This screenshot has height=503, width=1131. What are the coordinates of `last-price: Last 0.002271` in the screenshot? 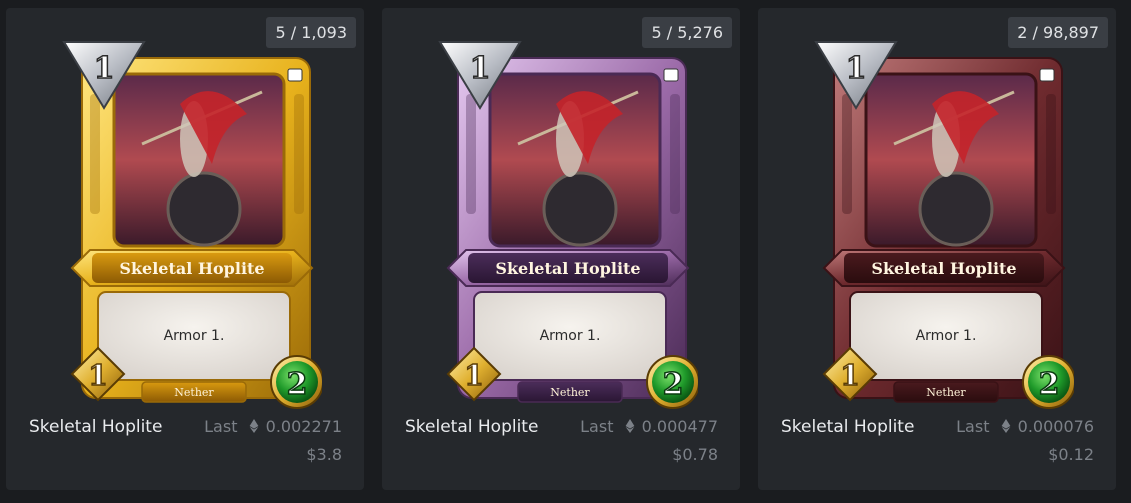 It's located at (273, 426).